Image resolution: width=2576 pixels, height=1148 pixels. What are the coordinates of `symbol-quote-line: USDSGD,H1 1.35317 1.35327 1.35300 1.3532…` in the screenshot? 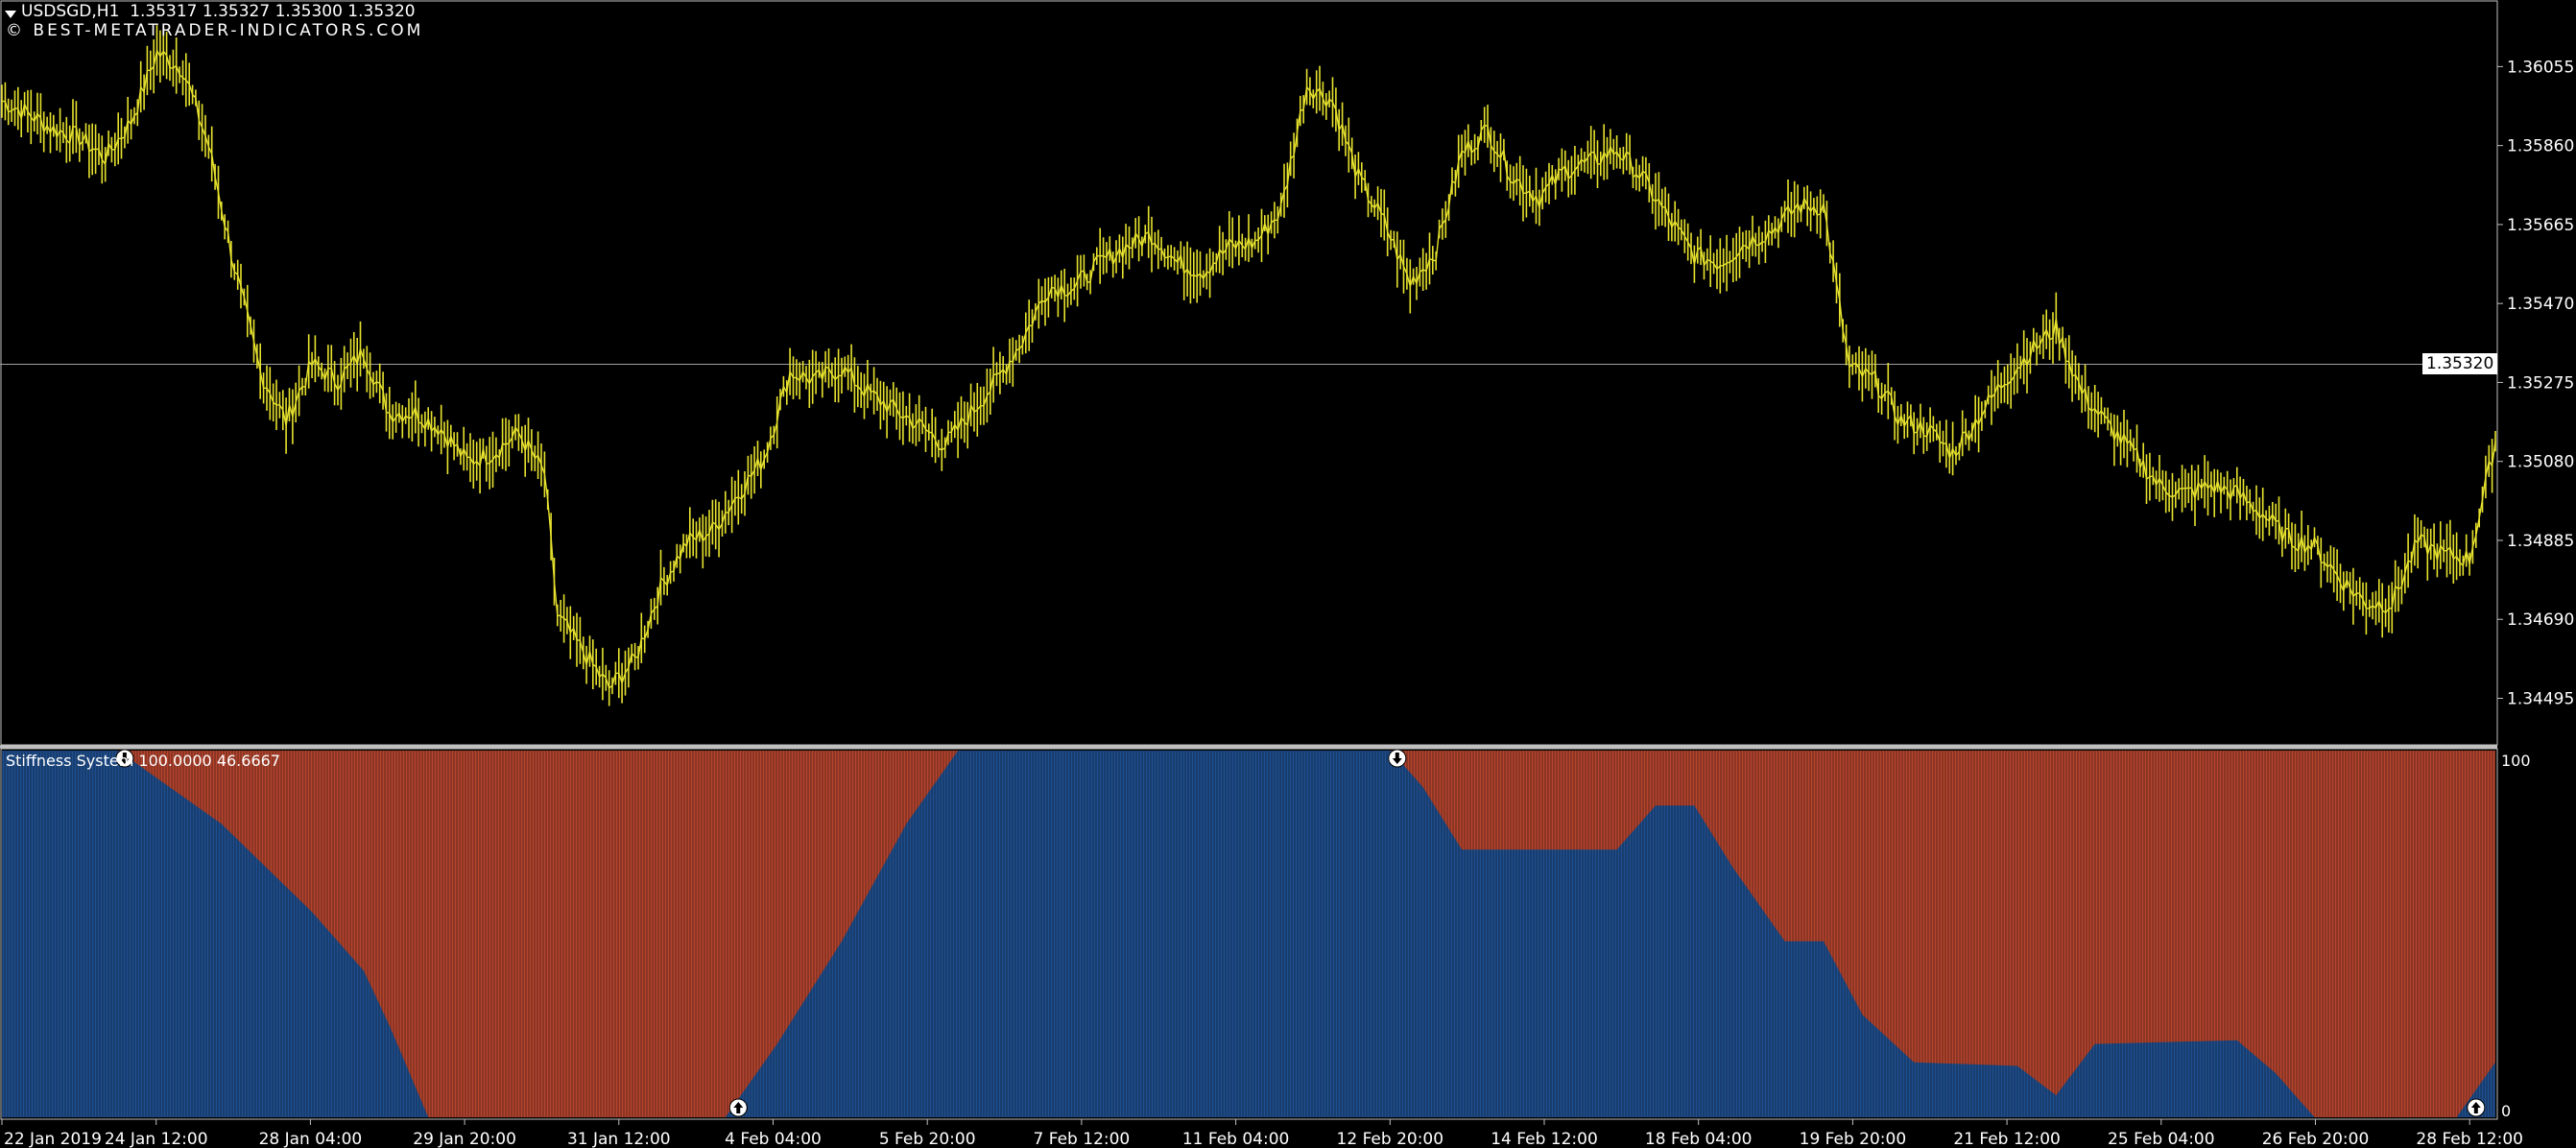 It's located at (218, 12).